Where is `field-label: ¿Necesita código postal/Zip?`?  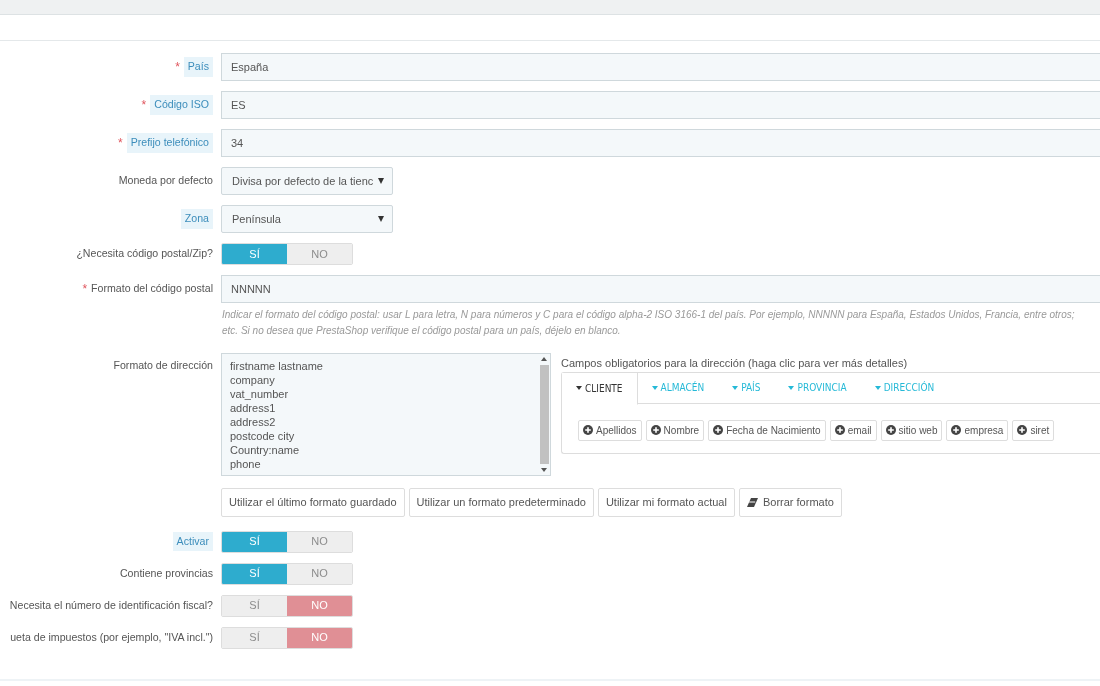
field-label: ¿Necesita código postal/Zip? is located at coordinates (144, 254).